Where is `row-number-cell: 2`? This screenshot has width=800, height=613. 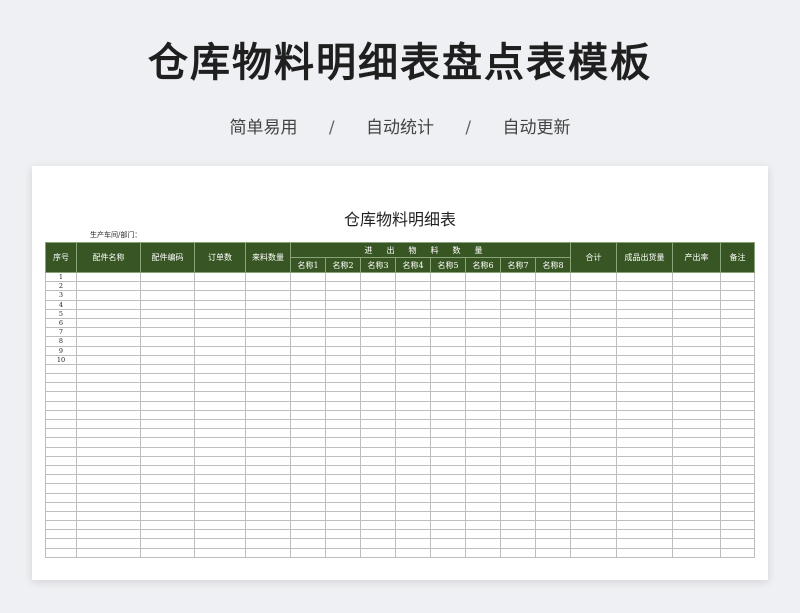 row-number-cell: 2 is located at coordinates (61, 286).